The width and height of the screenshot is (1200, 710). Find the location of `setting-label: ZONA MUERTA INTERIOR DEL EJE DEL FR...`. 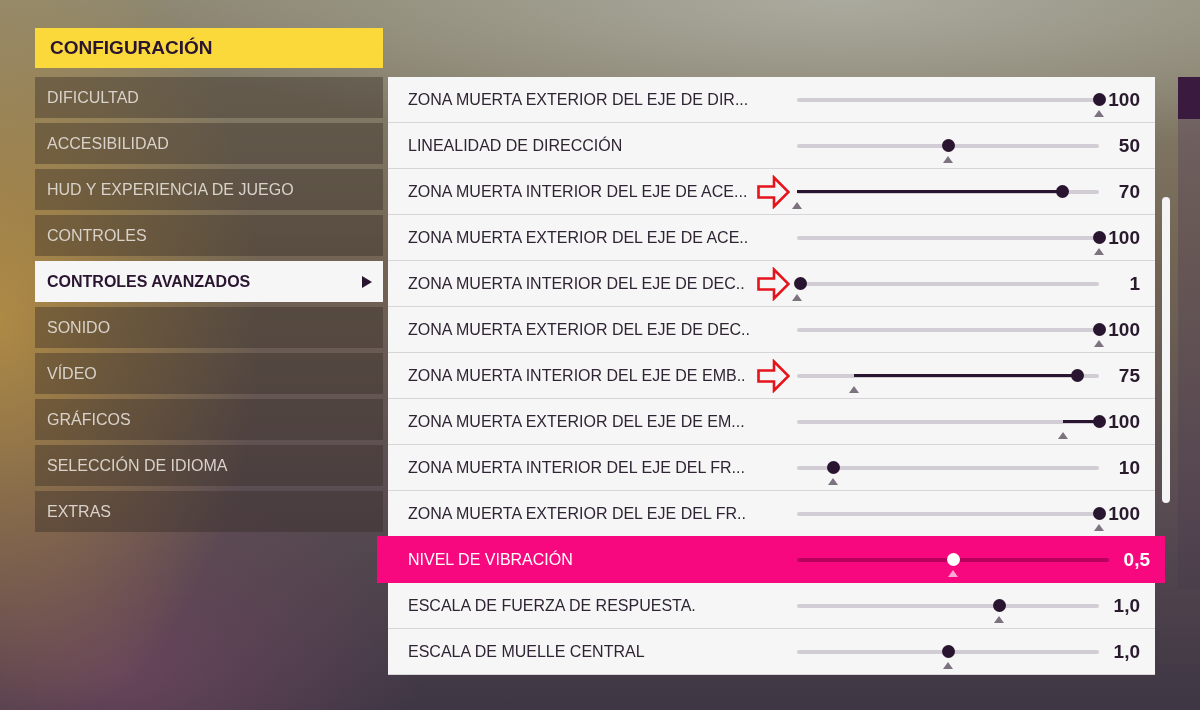

setting-label: ZONA MUERTA INTERIOR DEL EJE DEL FR... is located at coordinates (577, 467).